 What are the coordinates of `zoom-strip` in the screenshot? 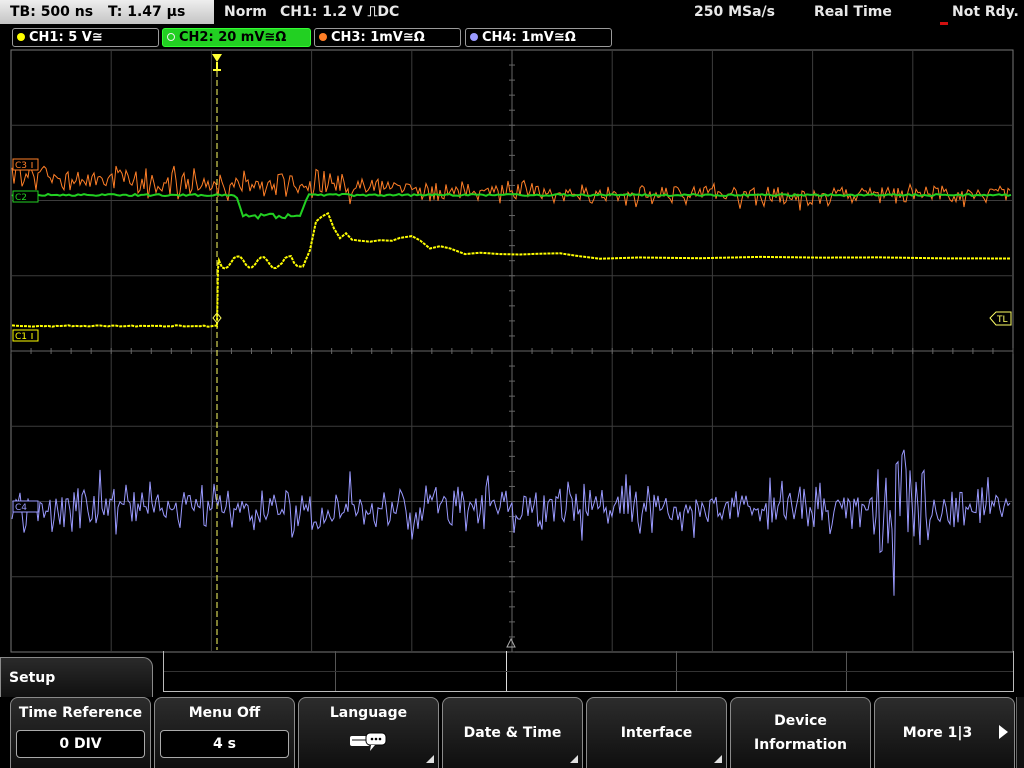 It's located at (588, 671).